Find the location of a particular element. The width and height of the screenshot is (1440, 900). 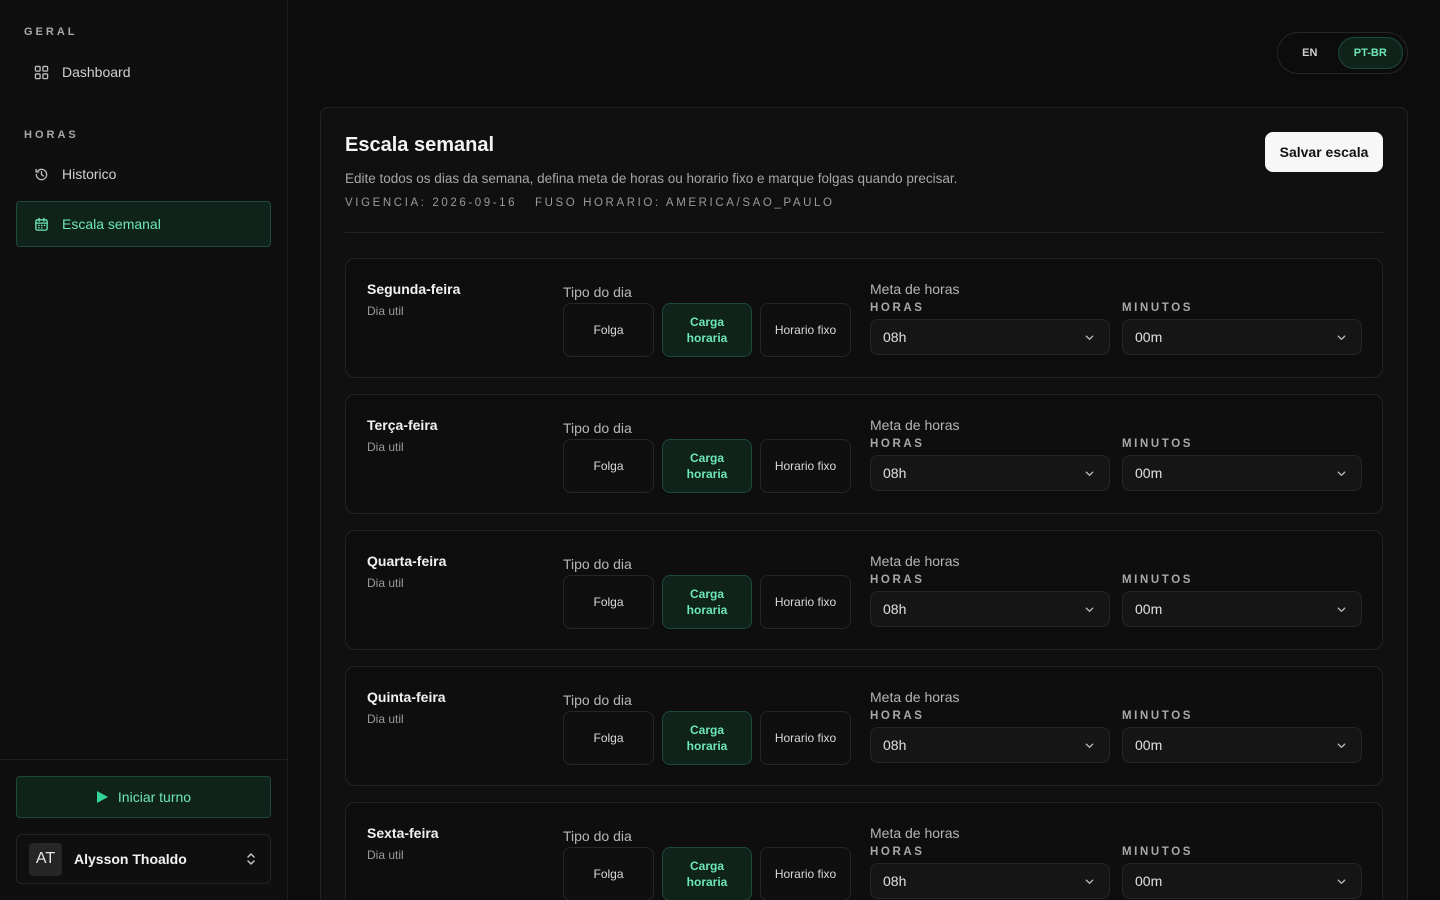

sidebar-item-label: Escala semanal is located at coordinates (111, 224).